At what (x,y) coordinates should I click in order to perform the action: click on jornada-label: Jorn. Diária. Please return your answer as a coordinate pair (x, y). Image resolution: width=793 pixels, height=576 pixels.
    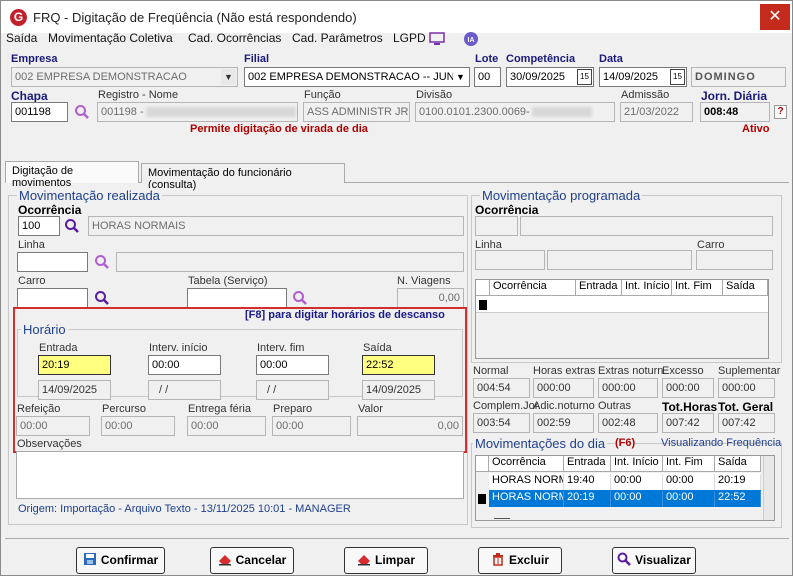
    Looking at the image, I should click on (734, 96).